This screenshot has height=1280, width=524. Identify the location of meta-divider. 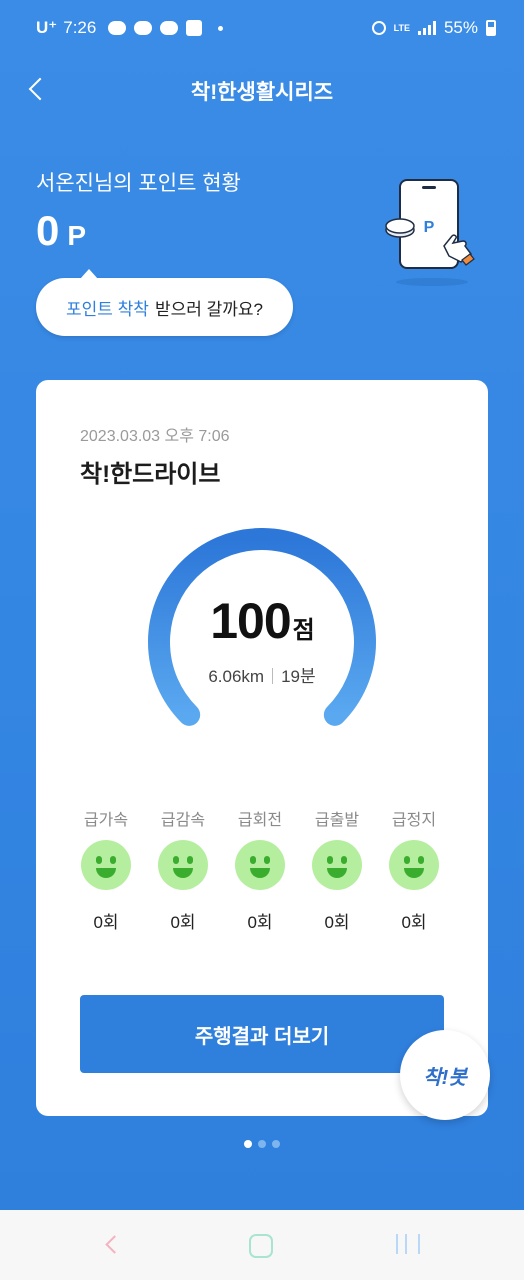
(273, 676).